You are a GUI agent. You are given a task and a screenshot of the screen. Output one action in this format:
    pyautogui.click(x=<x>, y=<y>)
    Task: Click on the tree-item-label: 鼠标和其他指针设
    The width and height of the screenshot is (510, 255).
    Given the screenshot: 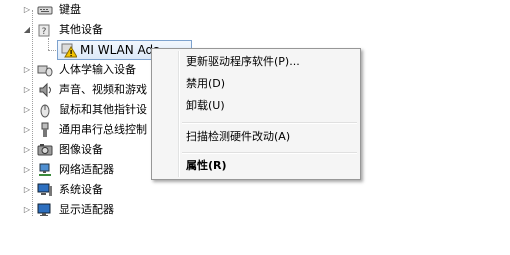 What is the action you would take?
    pyautogui.click(x=103, y=109)
    